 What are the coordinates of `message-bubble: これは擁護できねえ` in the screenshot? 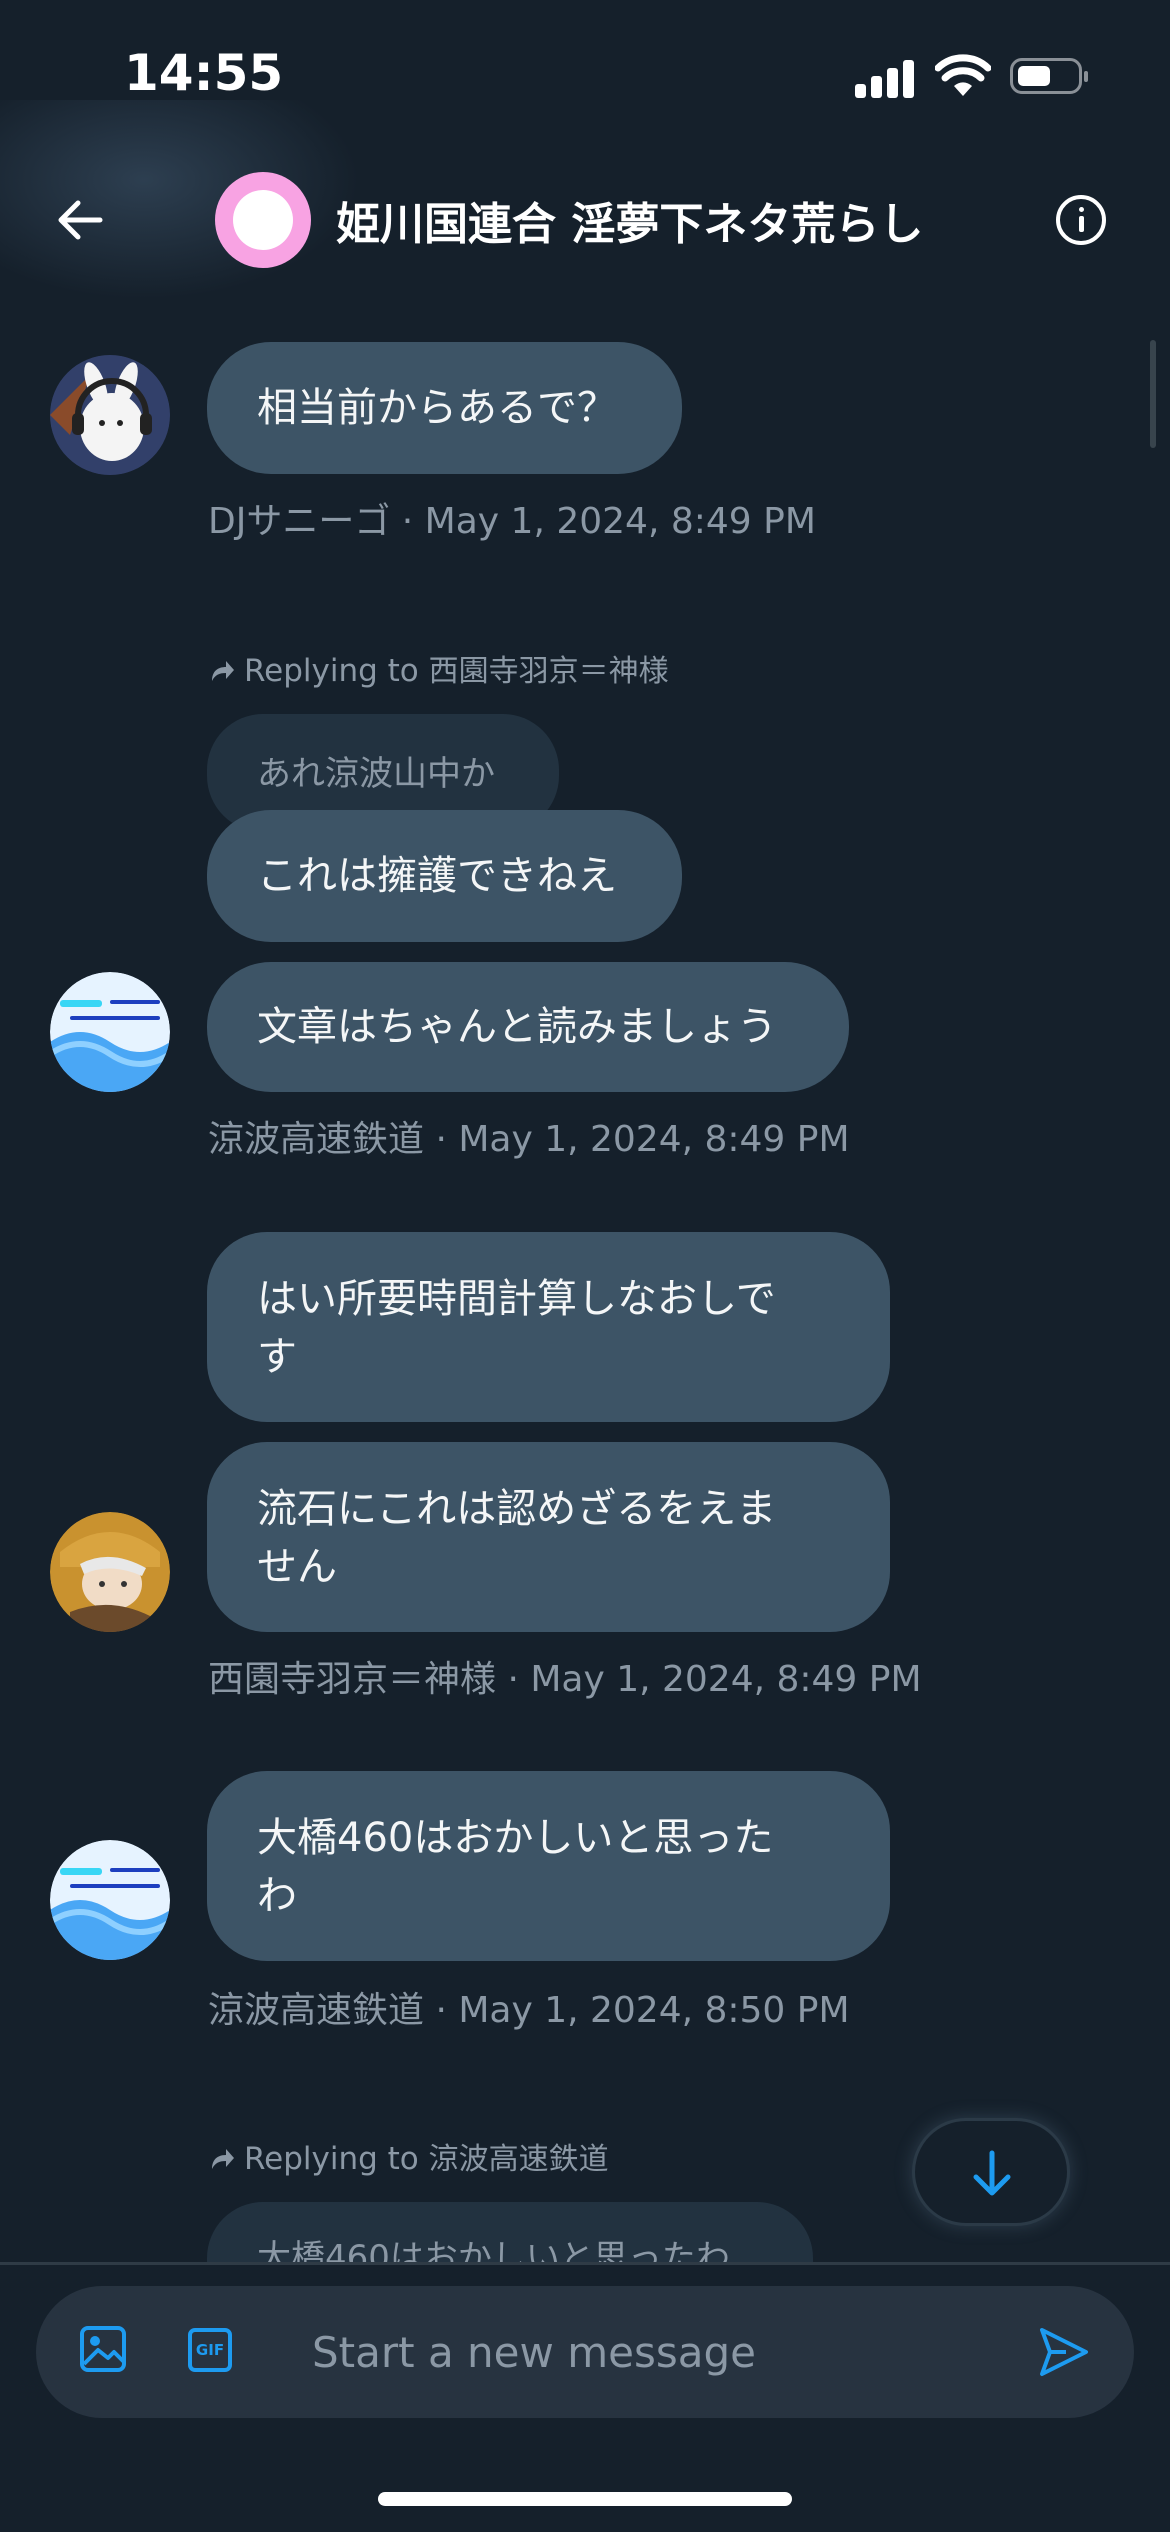 It's located at (444, 876).